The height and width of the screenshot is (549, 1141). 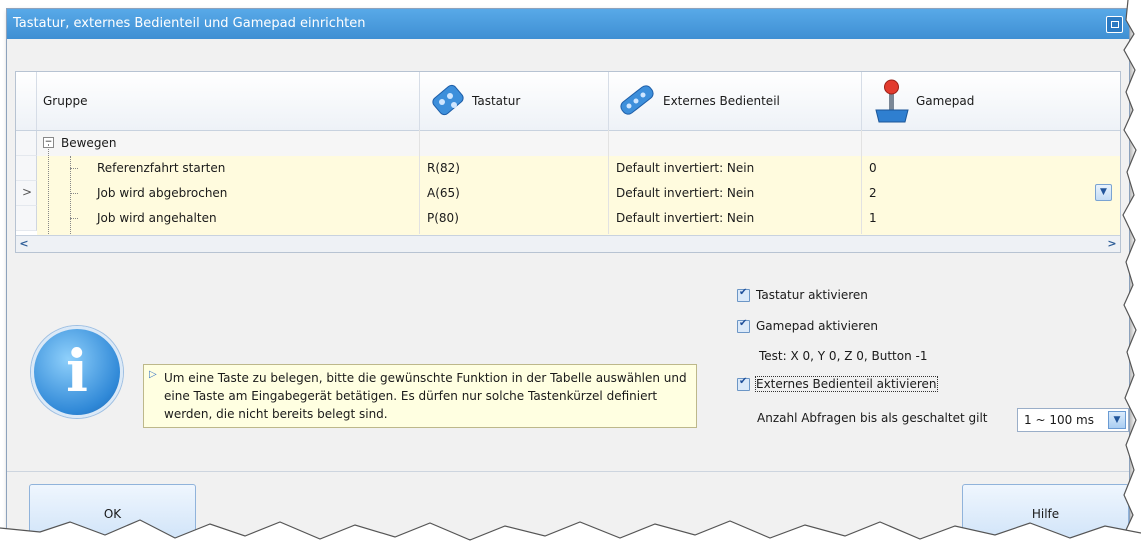 What do you see at coordinates (443, 218) in the screenshot?
I see `row-tastatur: P(80)` at bounding box center [443, 218].